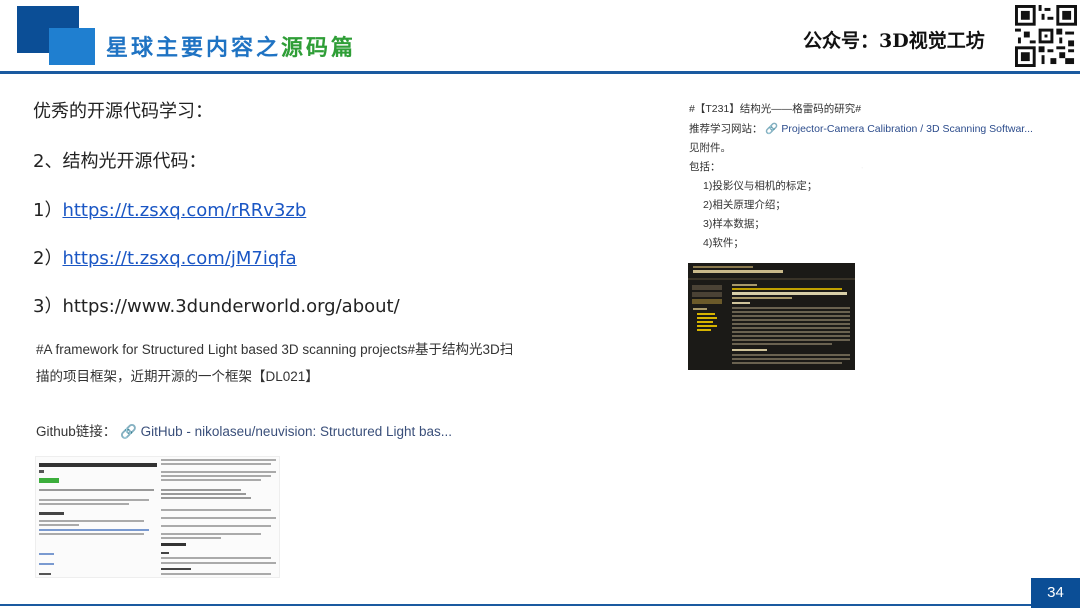  What do you see at coordinates (194, 48) in the screenshot?
I see `page-title-main: 星球主要内容之` at bounding box center [194, 48].